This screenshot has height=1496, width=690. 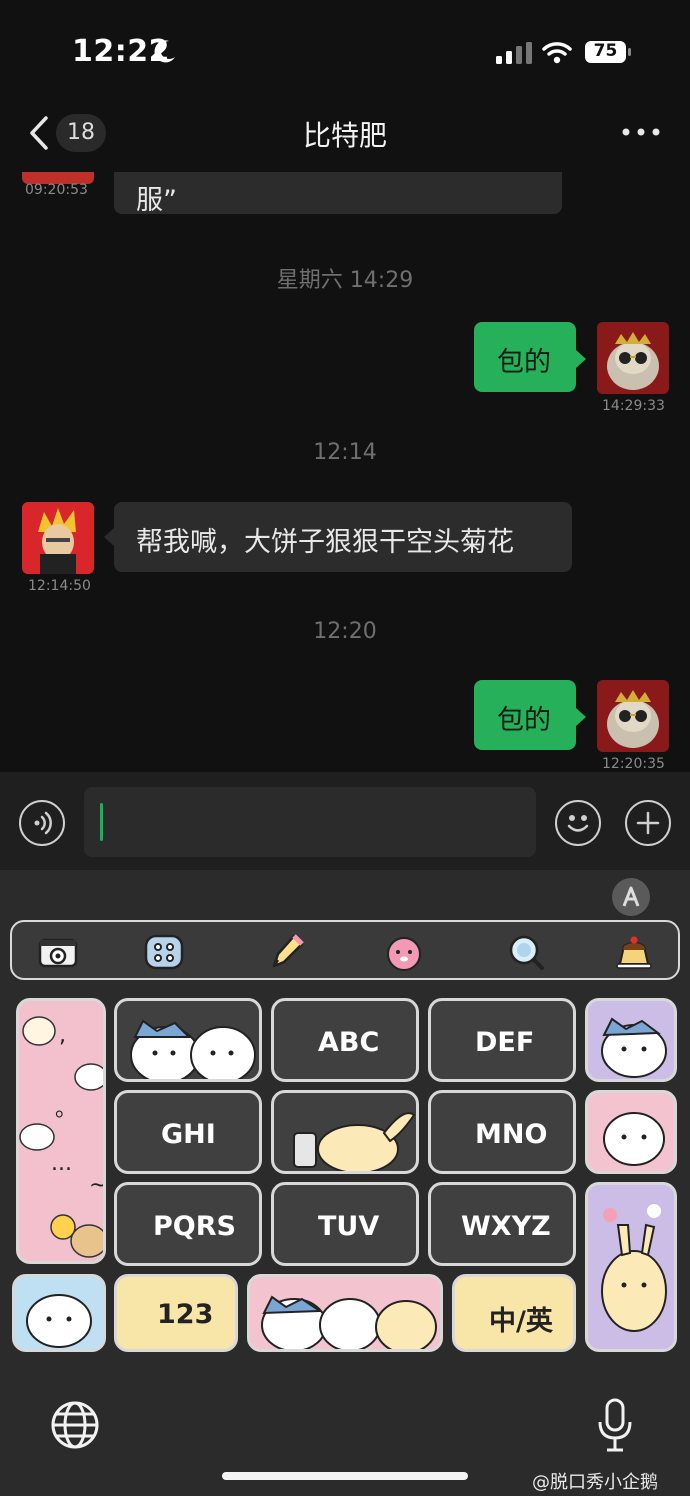 I want to click on sticker-key-right, so click(x=631, y=1132).